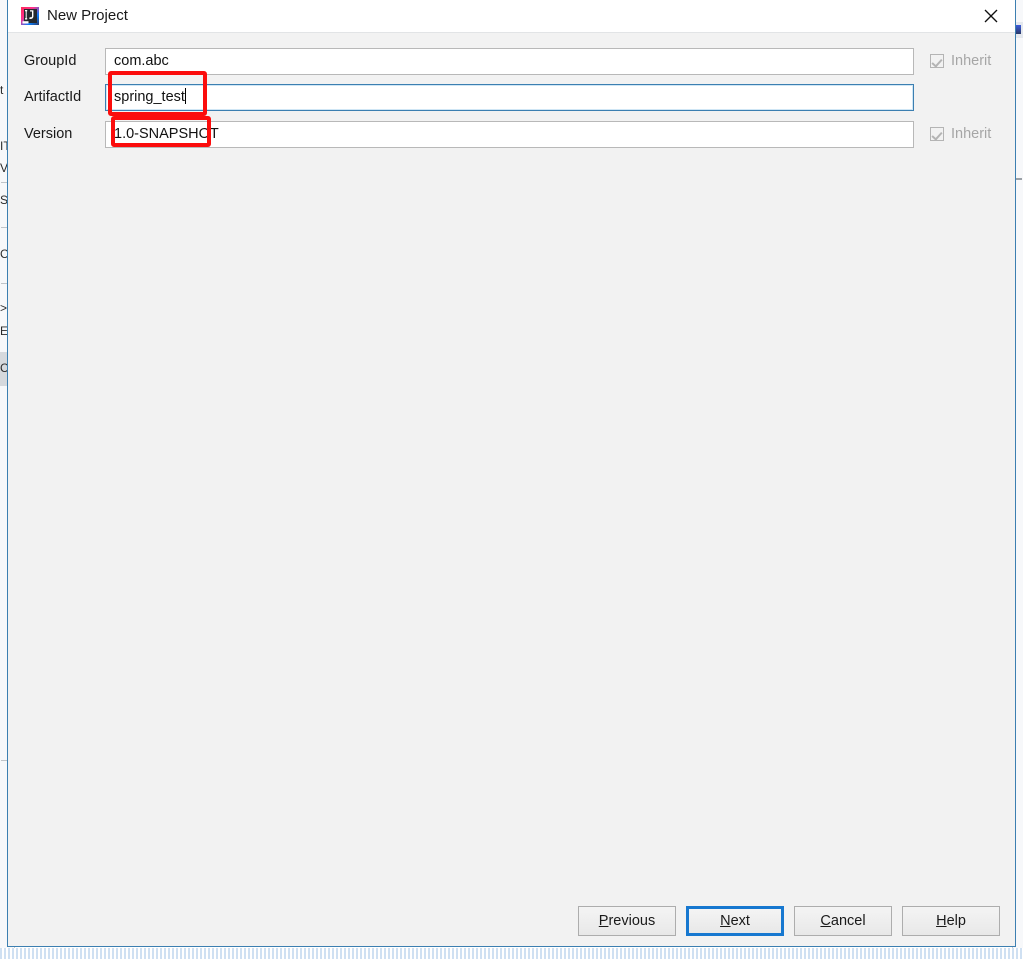  I want to click on next-button-mnemonic: N, so click(725, 921).